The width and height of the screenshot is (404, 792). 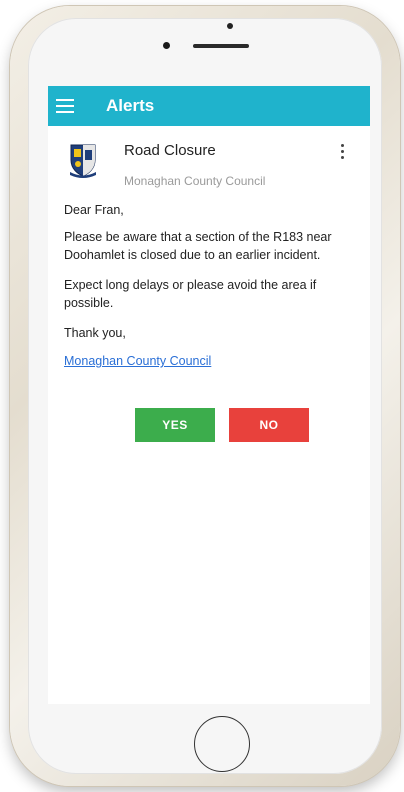 I want to click on alert-source: Monaghan County Council, so click(x=195, y=181).